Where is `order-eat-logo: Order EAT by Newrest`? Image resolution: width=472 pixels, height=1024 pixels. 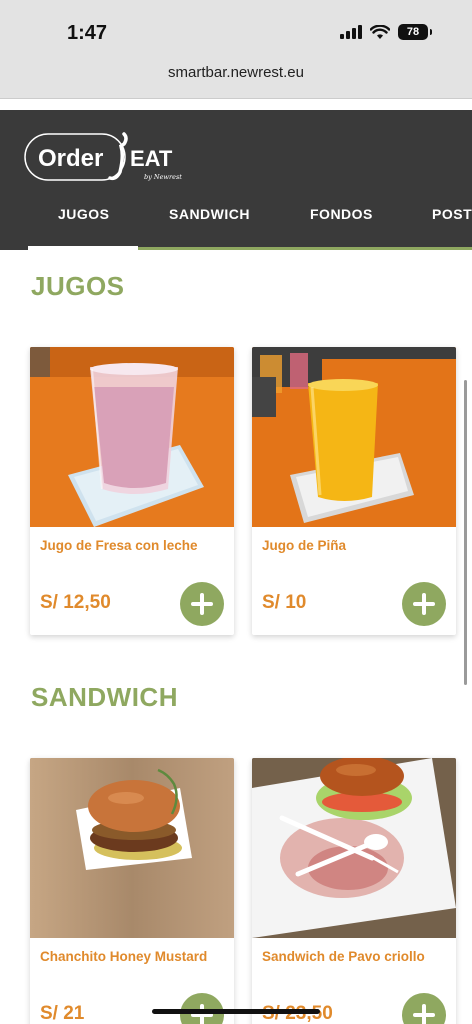
order-eat-logo: Order EAT by Newrest is located at coordinates (109, 160).